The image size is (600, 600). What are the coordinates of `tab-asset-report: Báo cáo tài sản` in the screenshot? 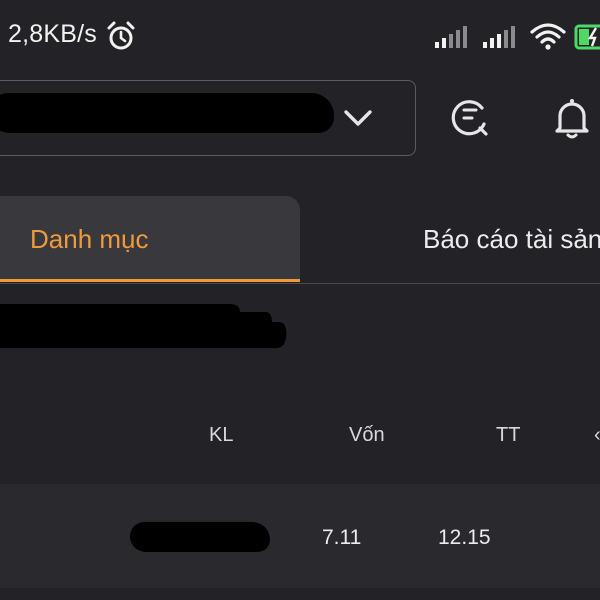 It's located at (450, 239).